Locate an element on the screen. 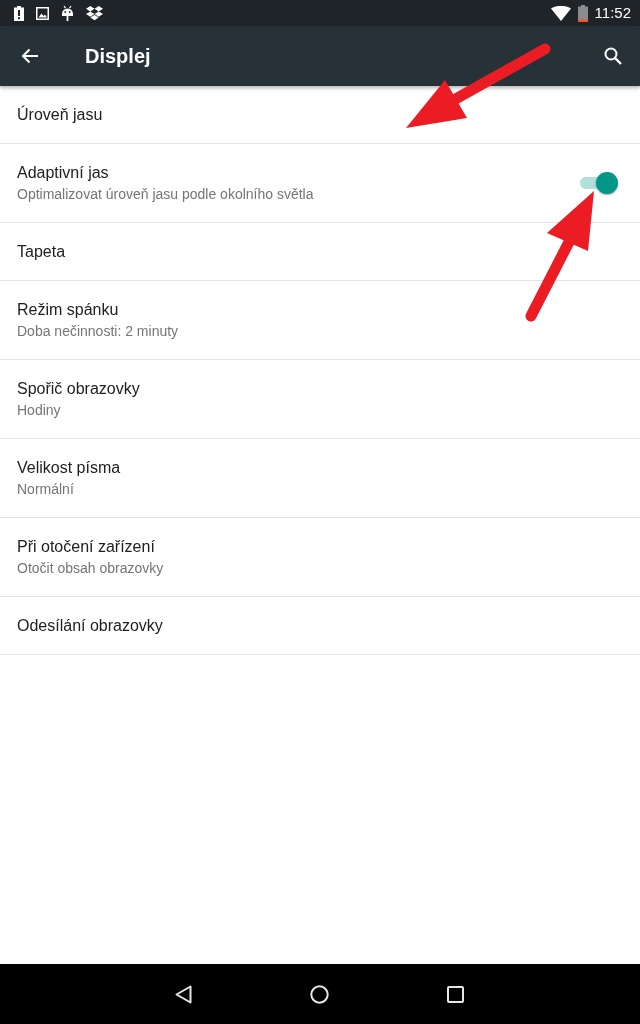 The width and height of the screenshot is (640, 1024). wifi-icon is located at coordinates (560, 13).